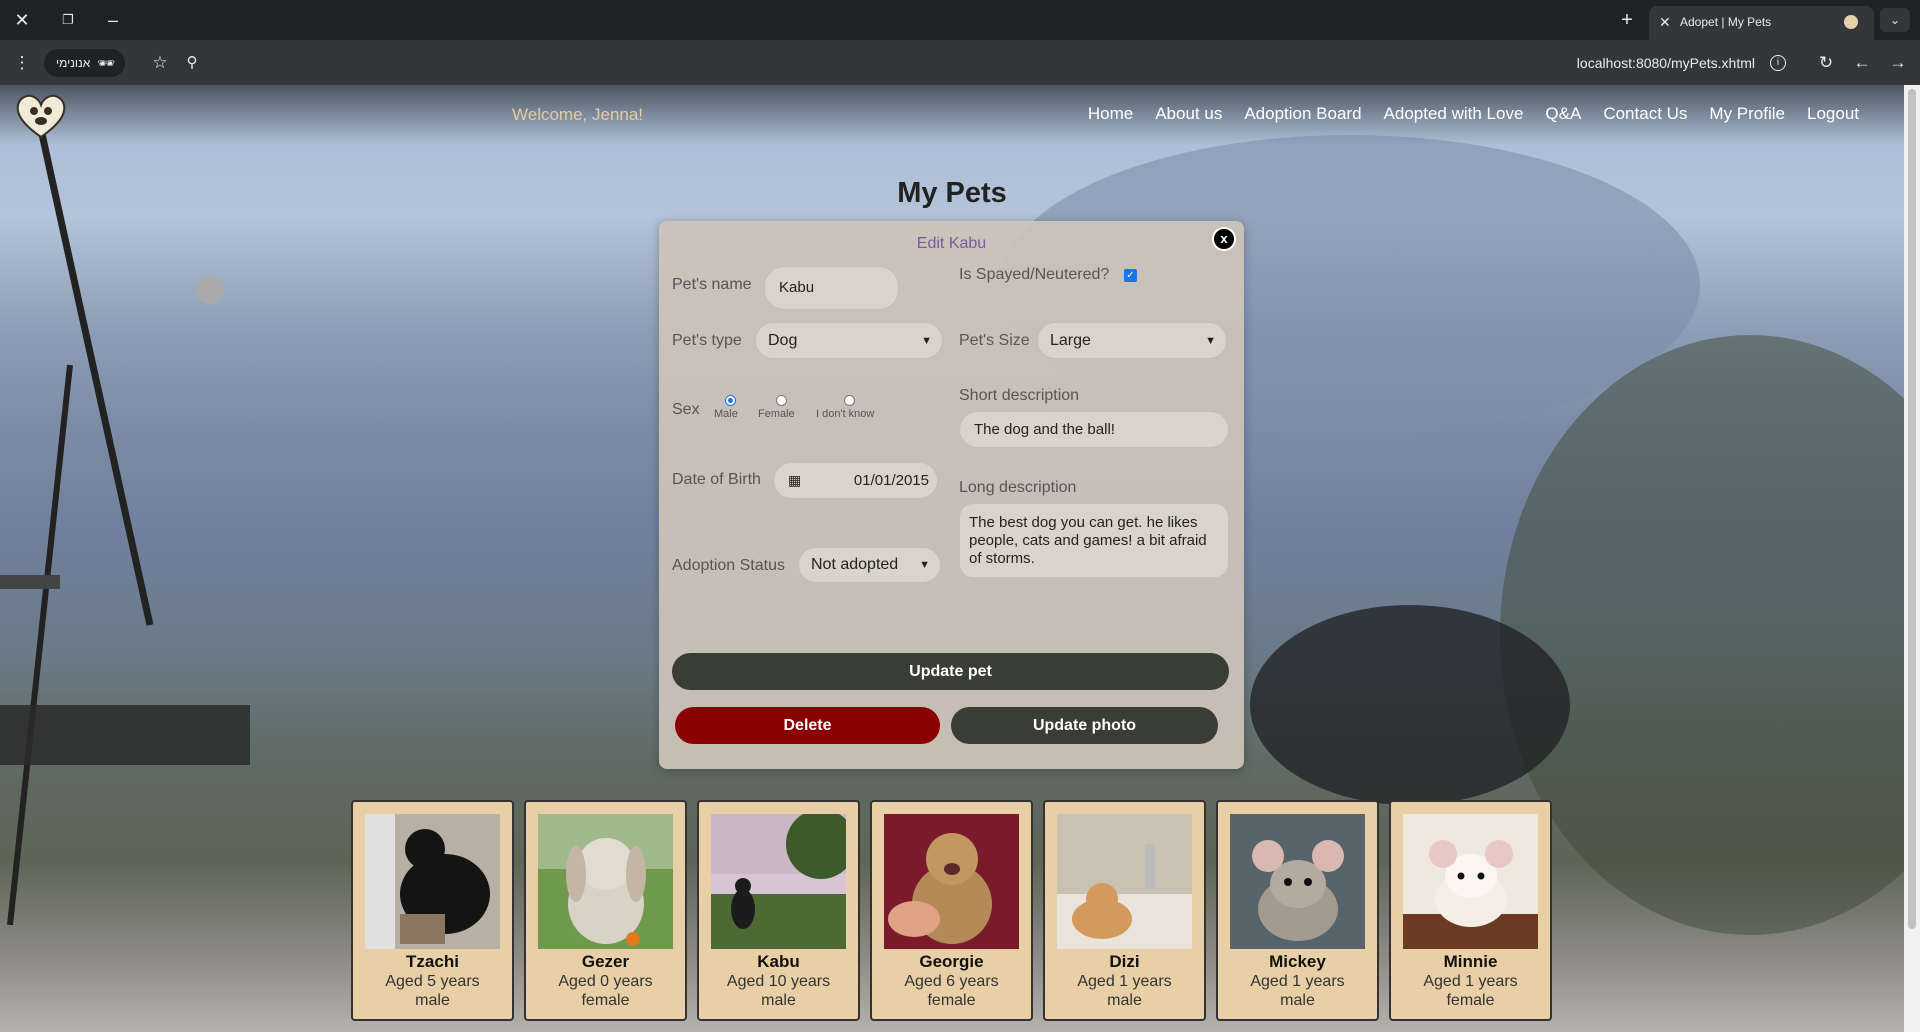 This screenshot has width=1920, height=1032. I want to click on url-text: localhost:8080/myPets.xhtml, so click(1665, 63).